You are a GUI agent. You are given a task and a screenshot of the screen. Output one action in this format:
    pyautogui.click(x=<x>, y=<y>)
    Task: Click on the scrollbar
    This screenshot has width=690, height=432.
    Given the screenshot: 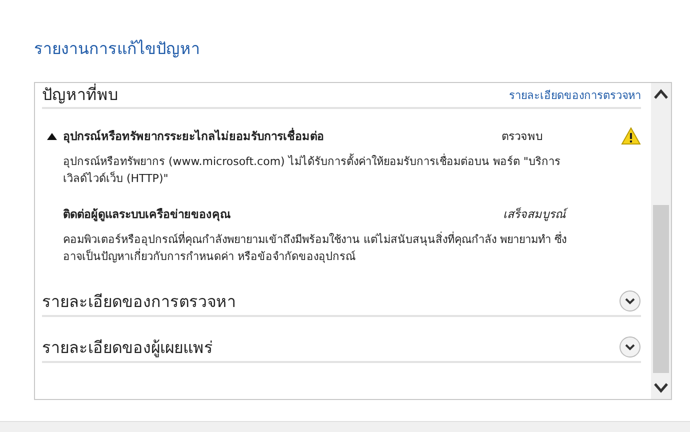 What is the action you would take?
    pyautogui.click(x=661, y=241)
    